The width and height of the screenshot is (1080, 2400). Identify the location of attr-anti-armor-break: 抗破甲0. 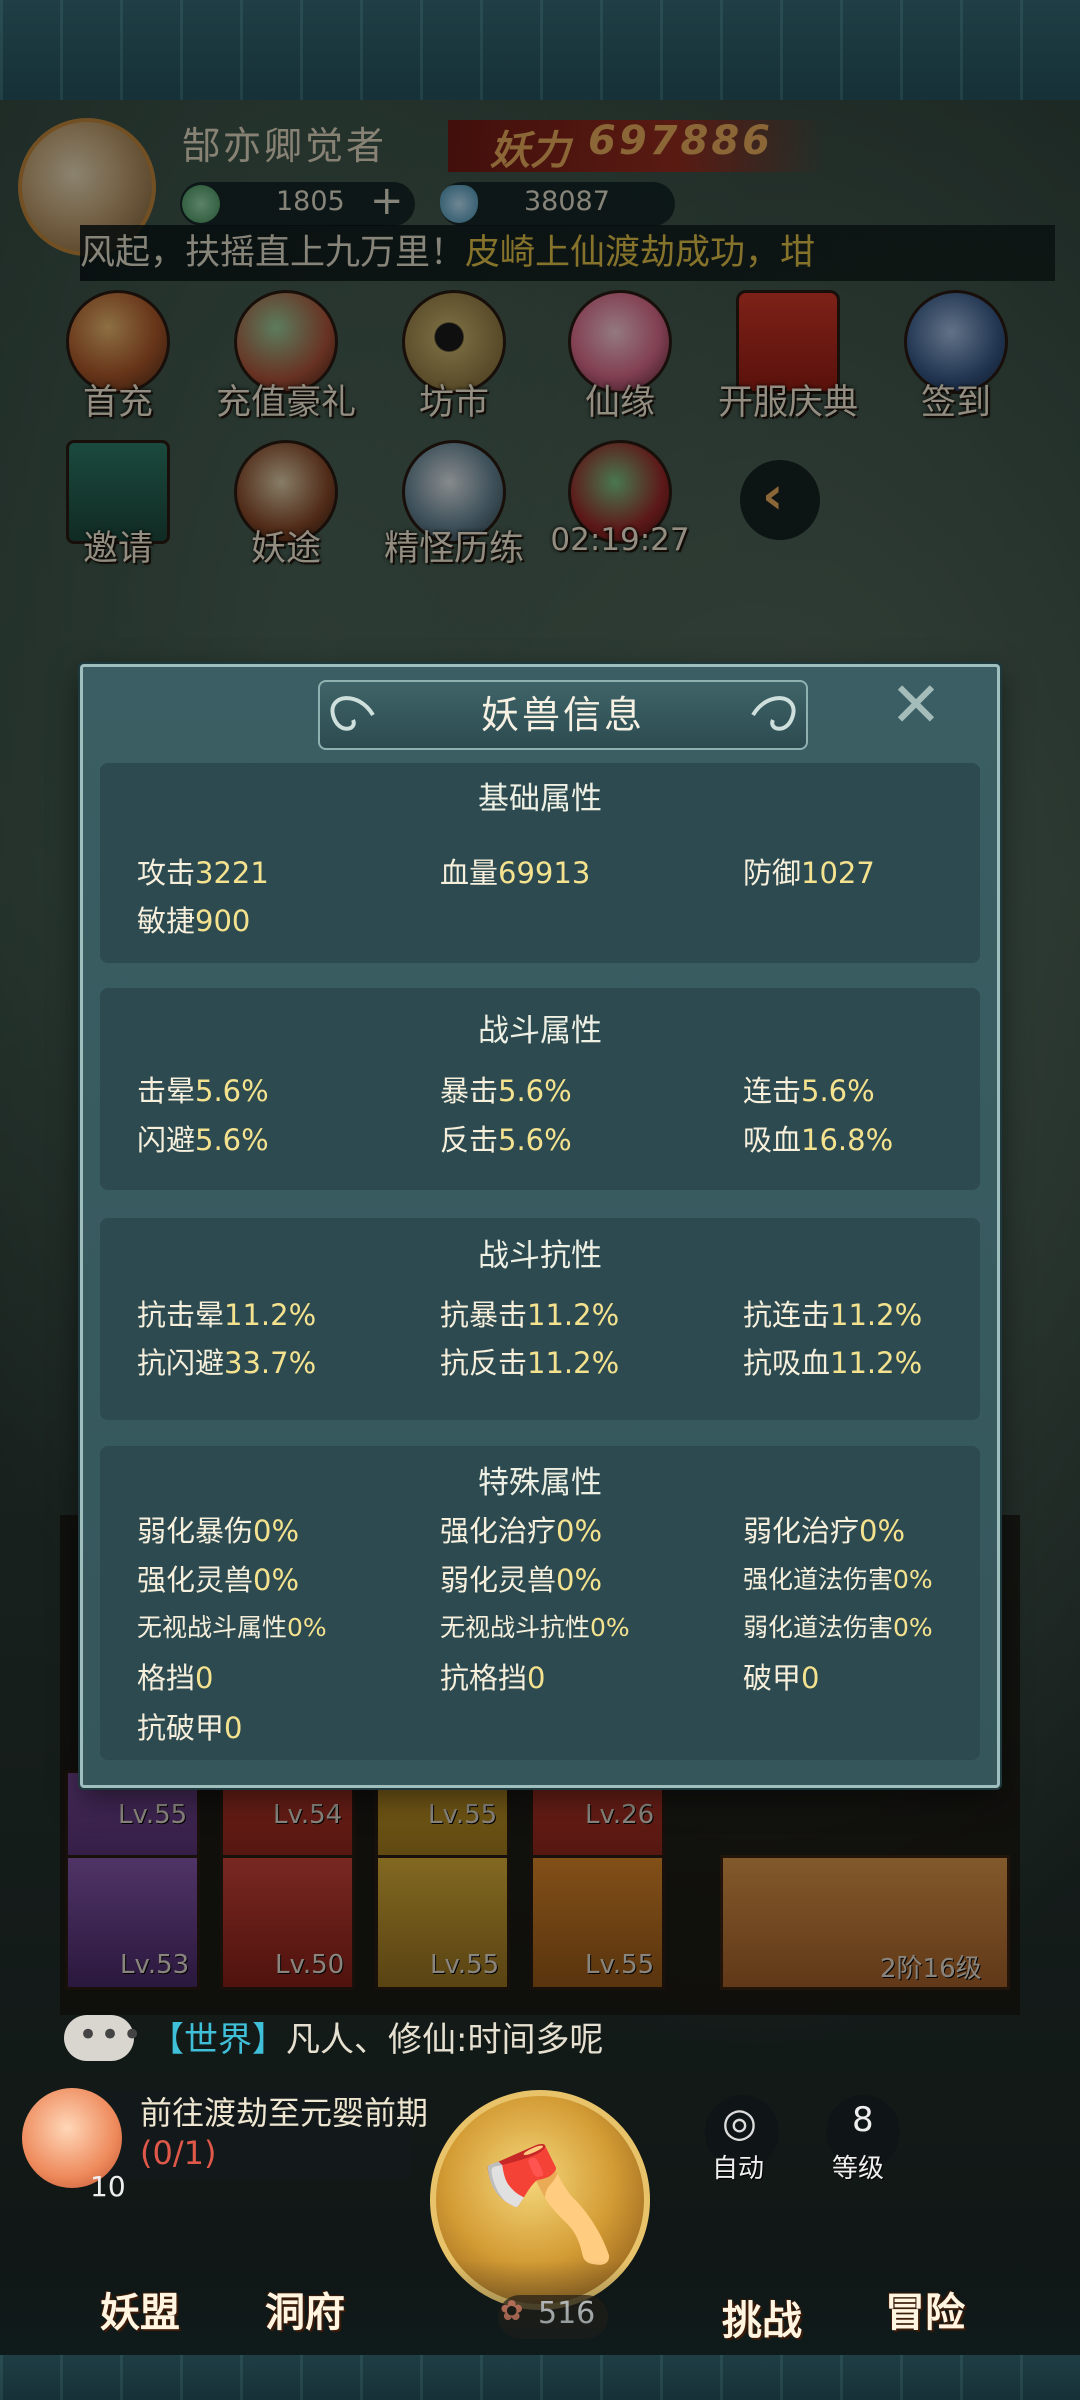
(190, 1728).